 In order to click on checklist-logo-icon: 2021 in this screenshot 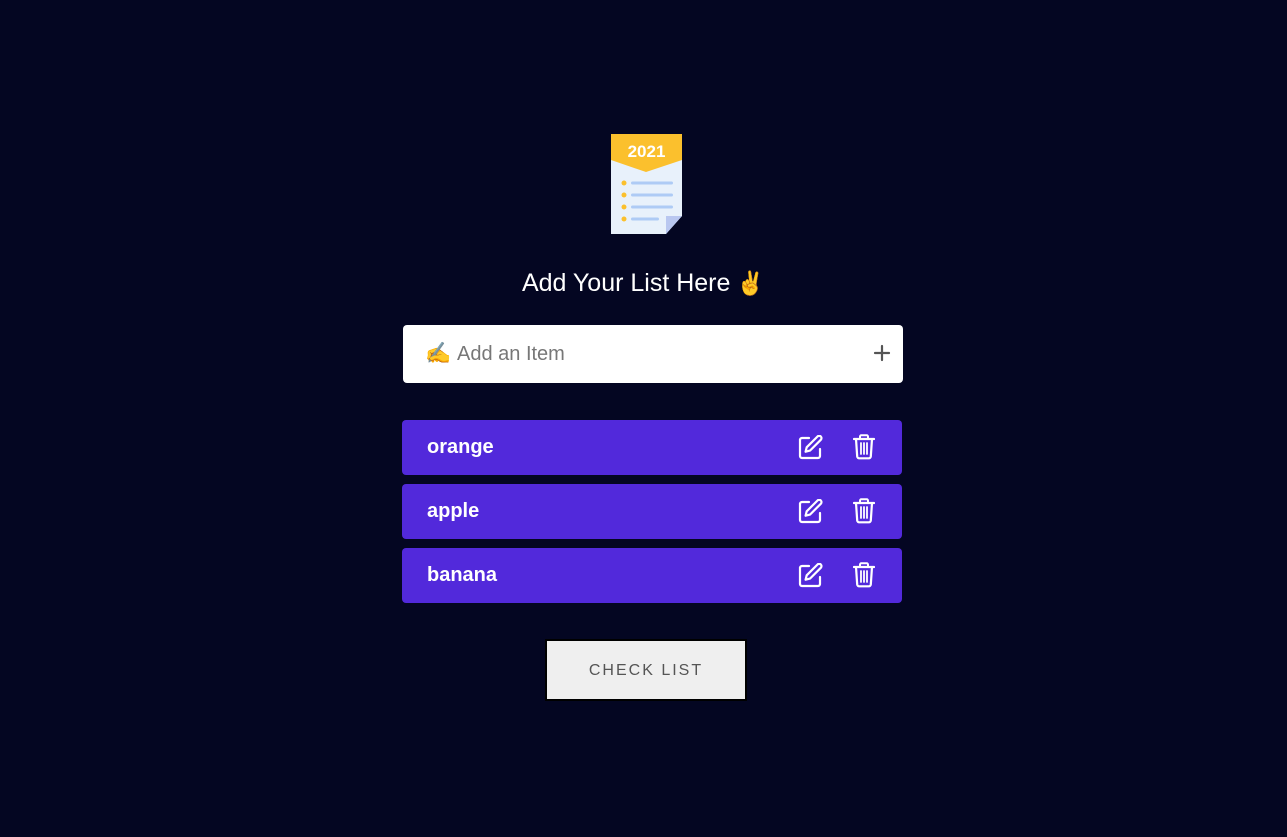, I will do `click(646, 184)`.